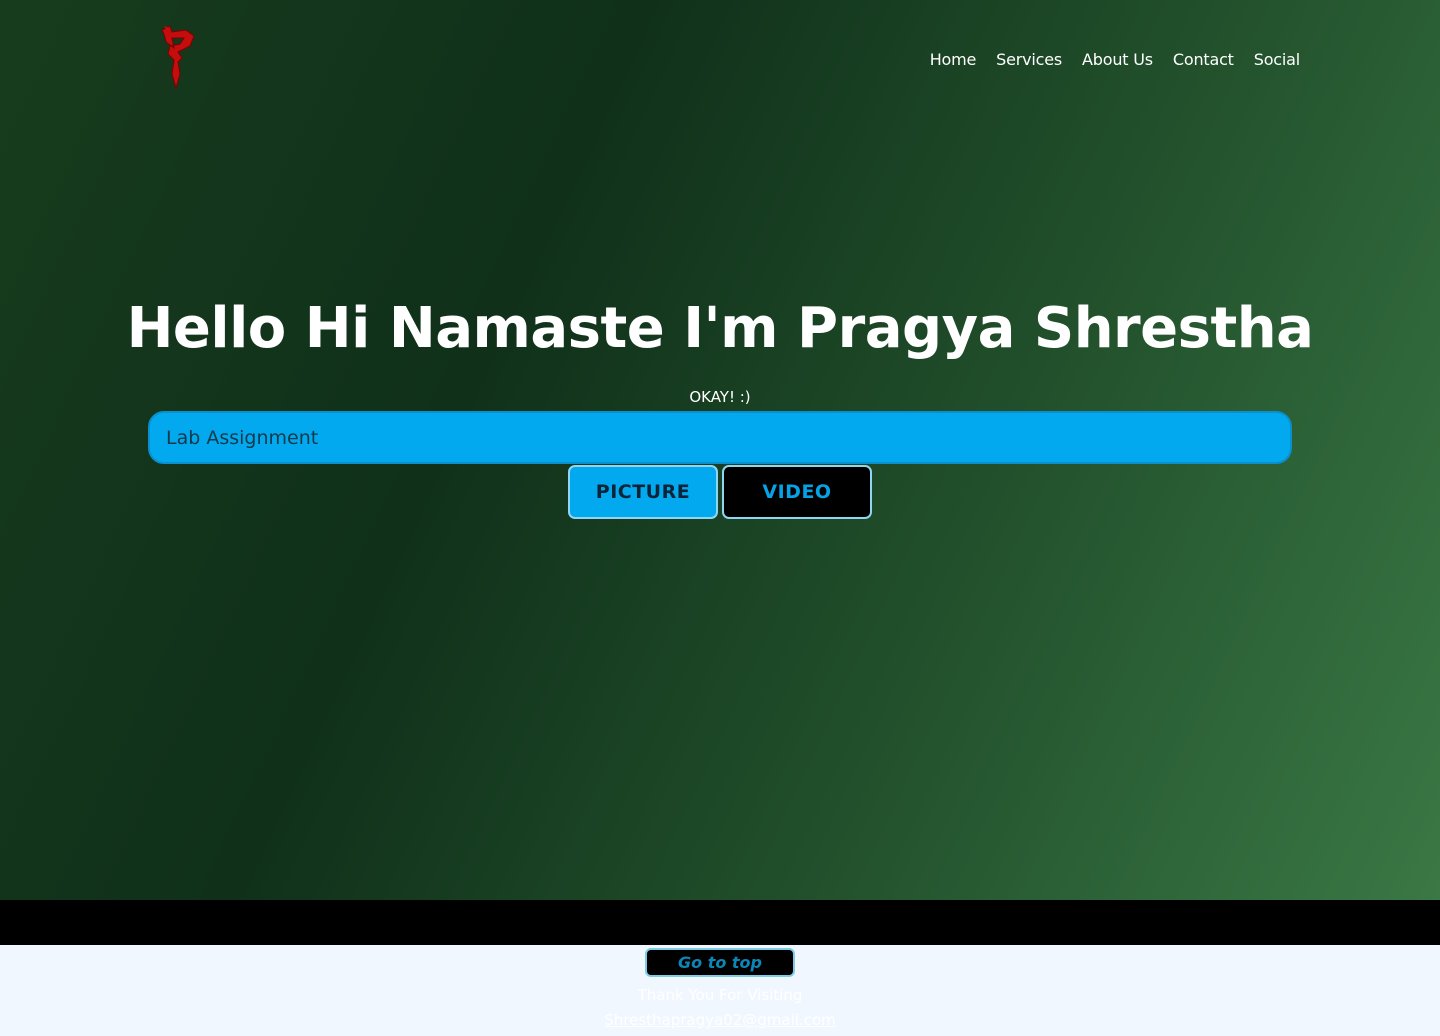 The height and width of the screenshot is (1036, 1440). Describe the element at coordinates (720, 995) in the screenshot. I see `thanks-text: Thank You For Visiting` at that location.